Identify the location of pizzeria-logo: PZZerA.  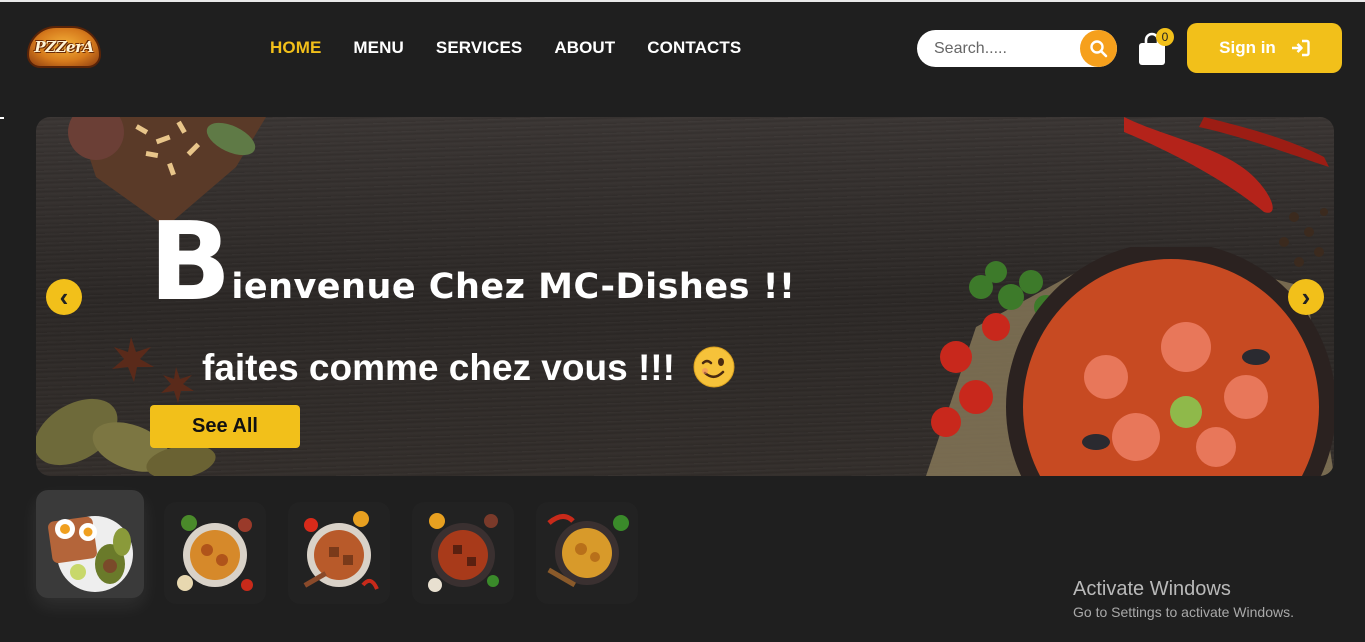
(64, 47).